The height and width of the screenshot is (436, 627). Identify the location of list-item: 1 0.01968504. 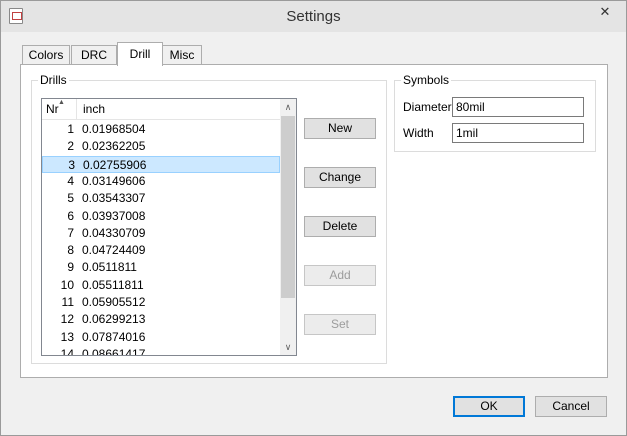
(161, 129).